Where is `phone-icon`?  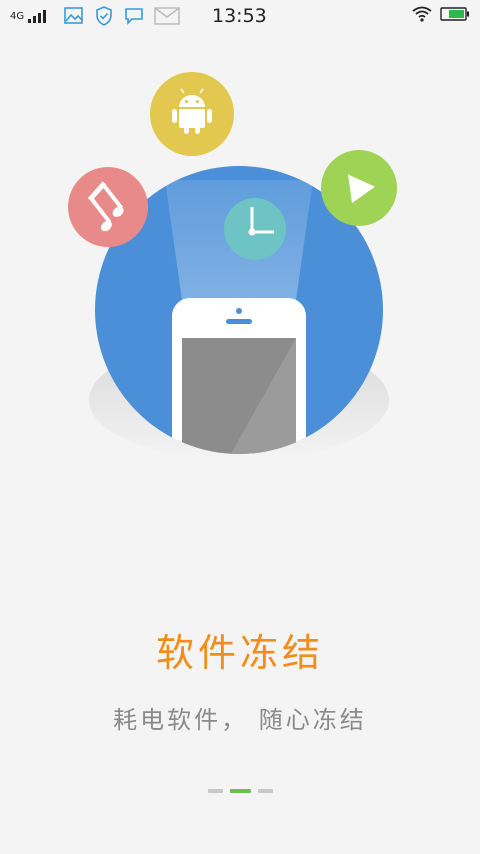 phone-icon is located at coordinates (239, 376).